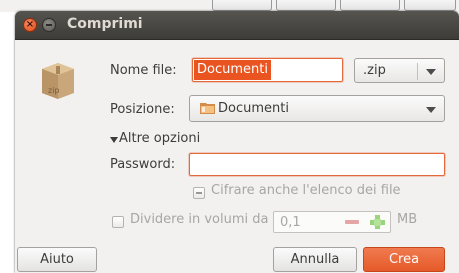  Describe the element at coordinates (207, 108) in the screenshot. I see `folder-icon` at that location.